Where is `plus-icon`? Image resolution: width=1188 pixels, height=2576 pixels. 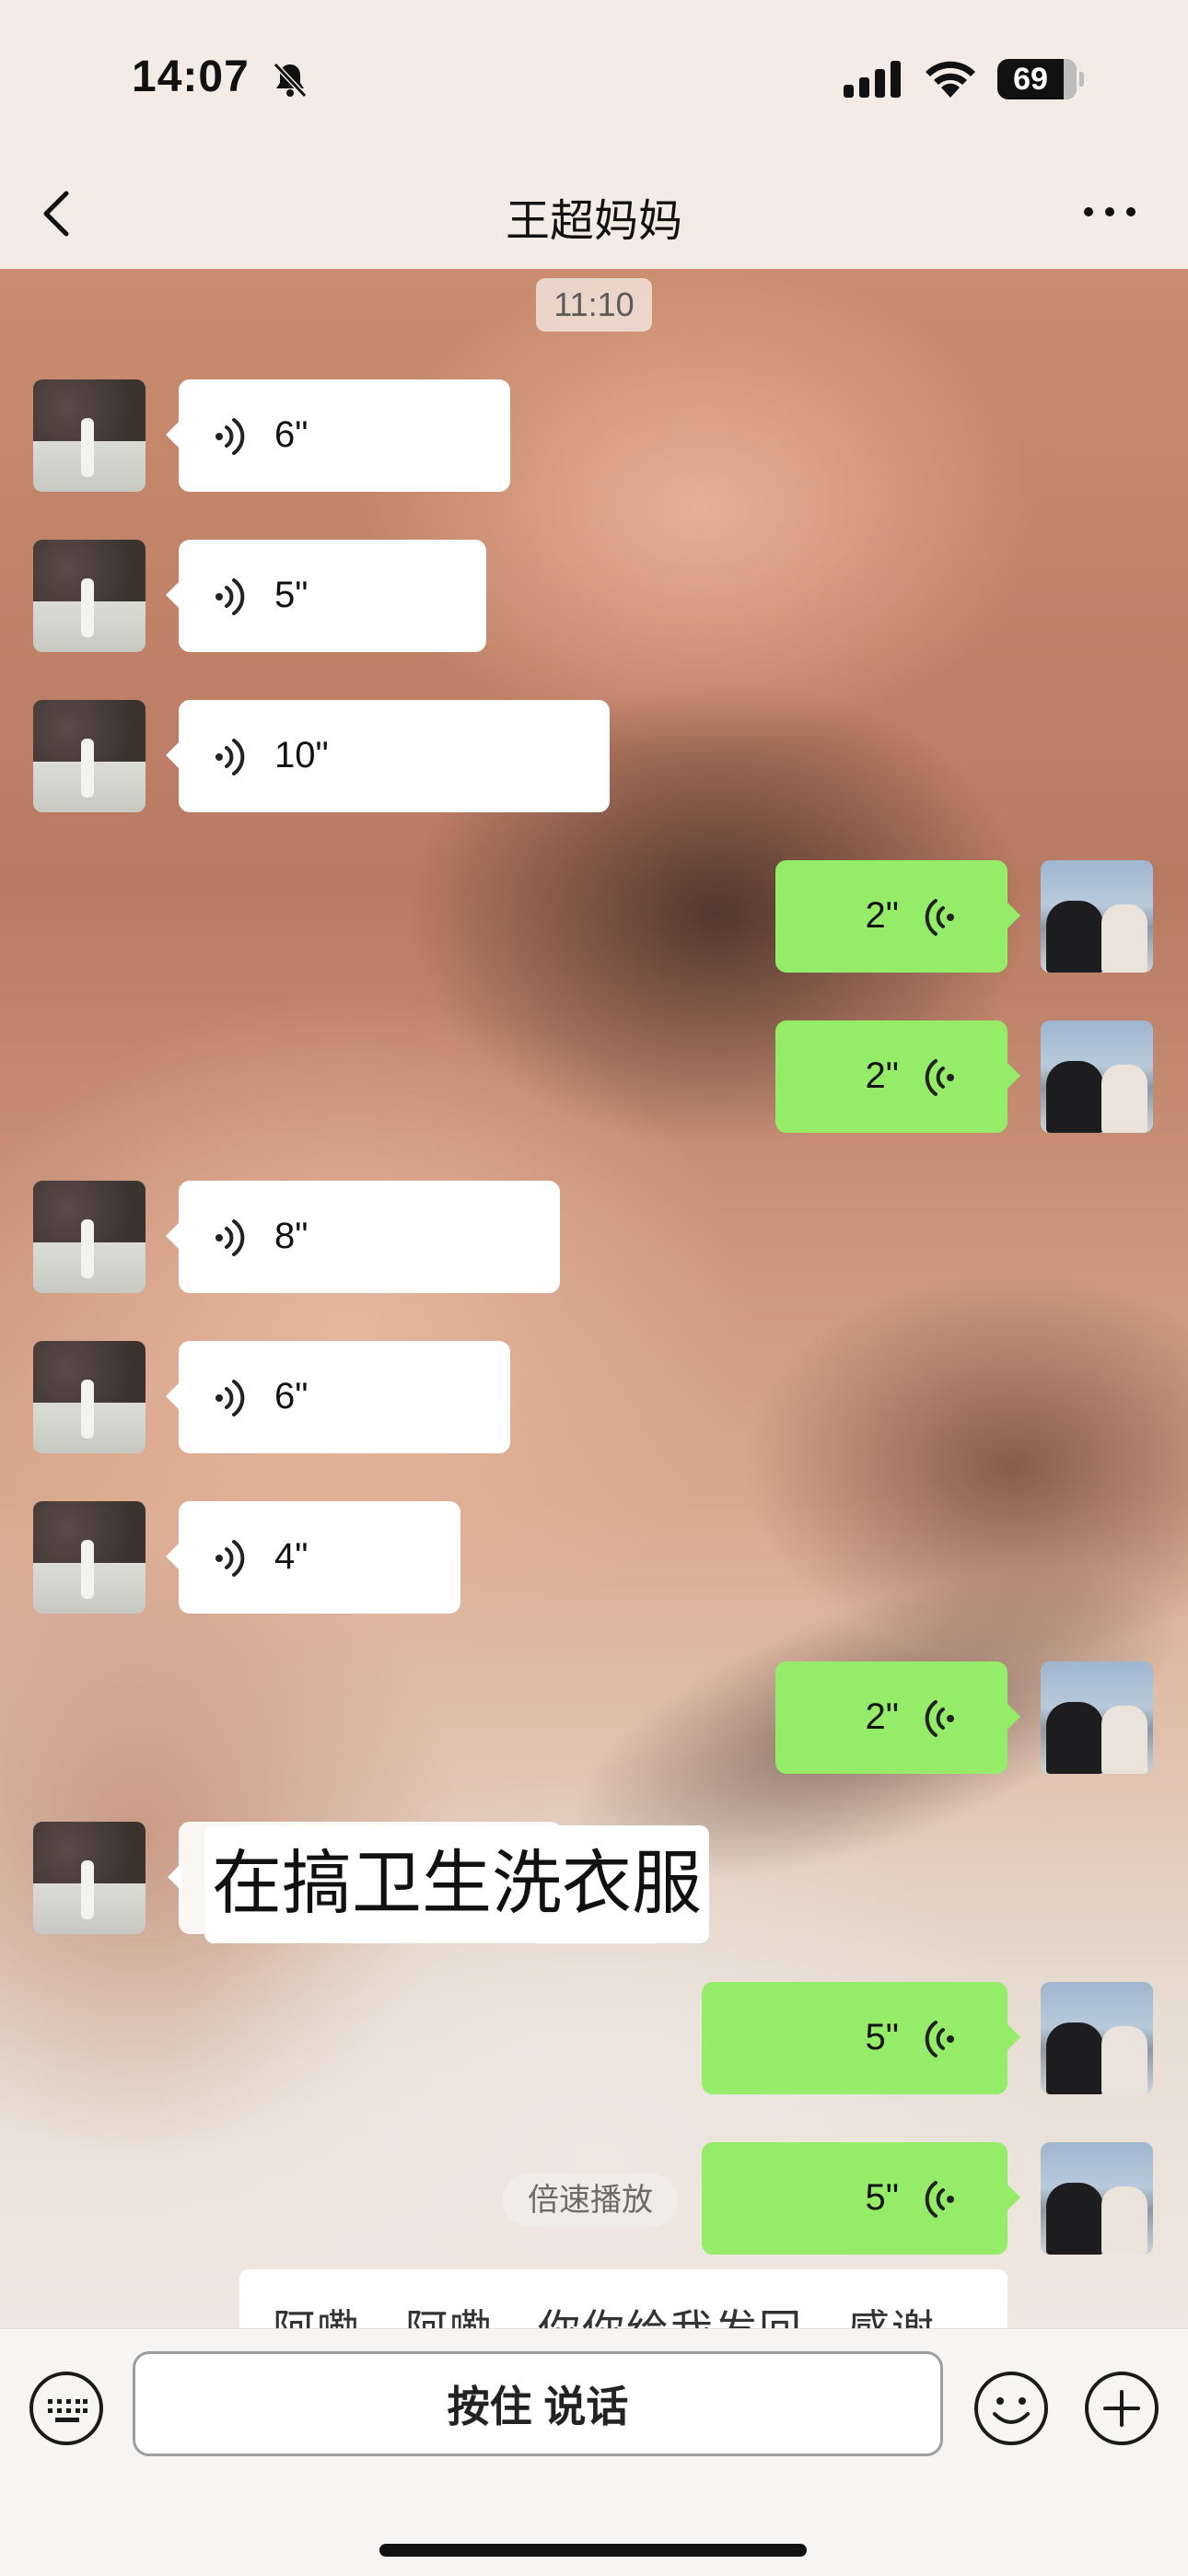
plus-icon is located at coordinates (1121, 2408).